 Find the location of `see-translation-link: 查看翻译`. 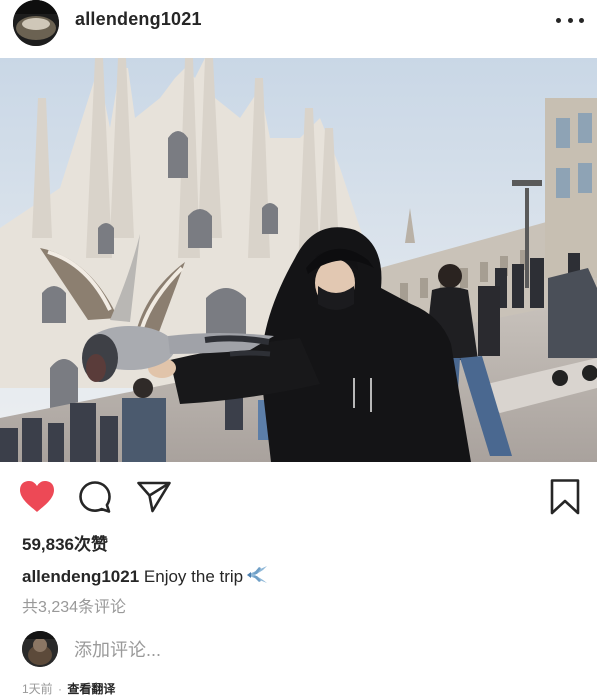

see-translation-link: 查看翻译 is located at coordinates (91, 689).